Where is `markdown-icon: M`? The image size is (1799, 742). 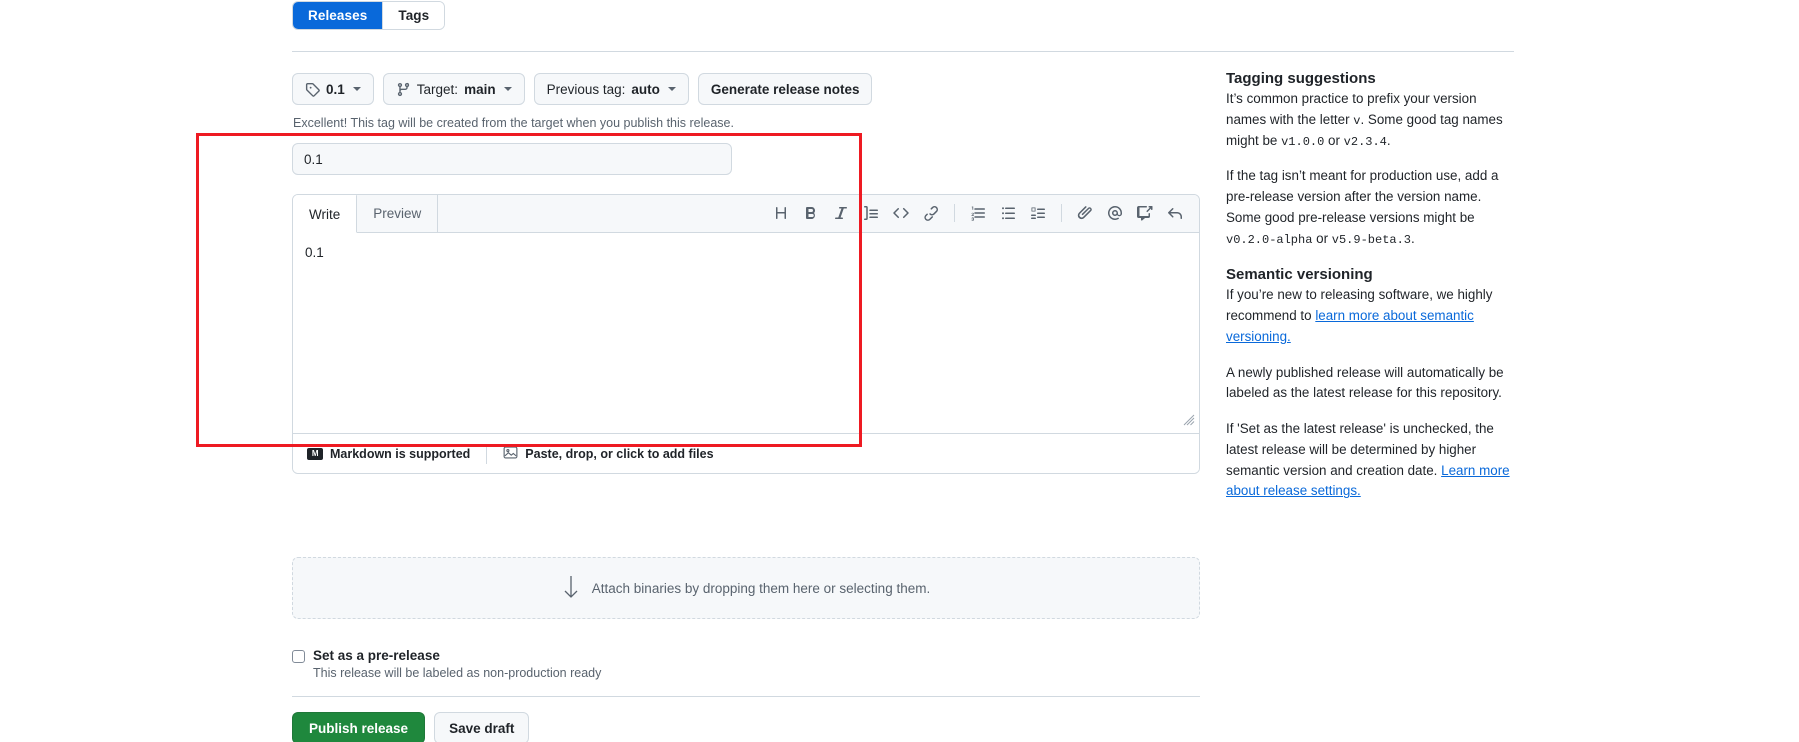 markdown-icon: M is located at coordinates (315, 453).